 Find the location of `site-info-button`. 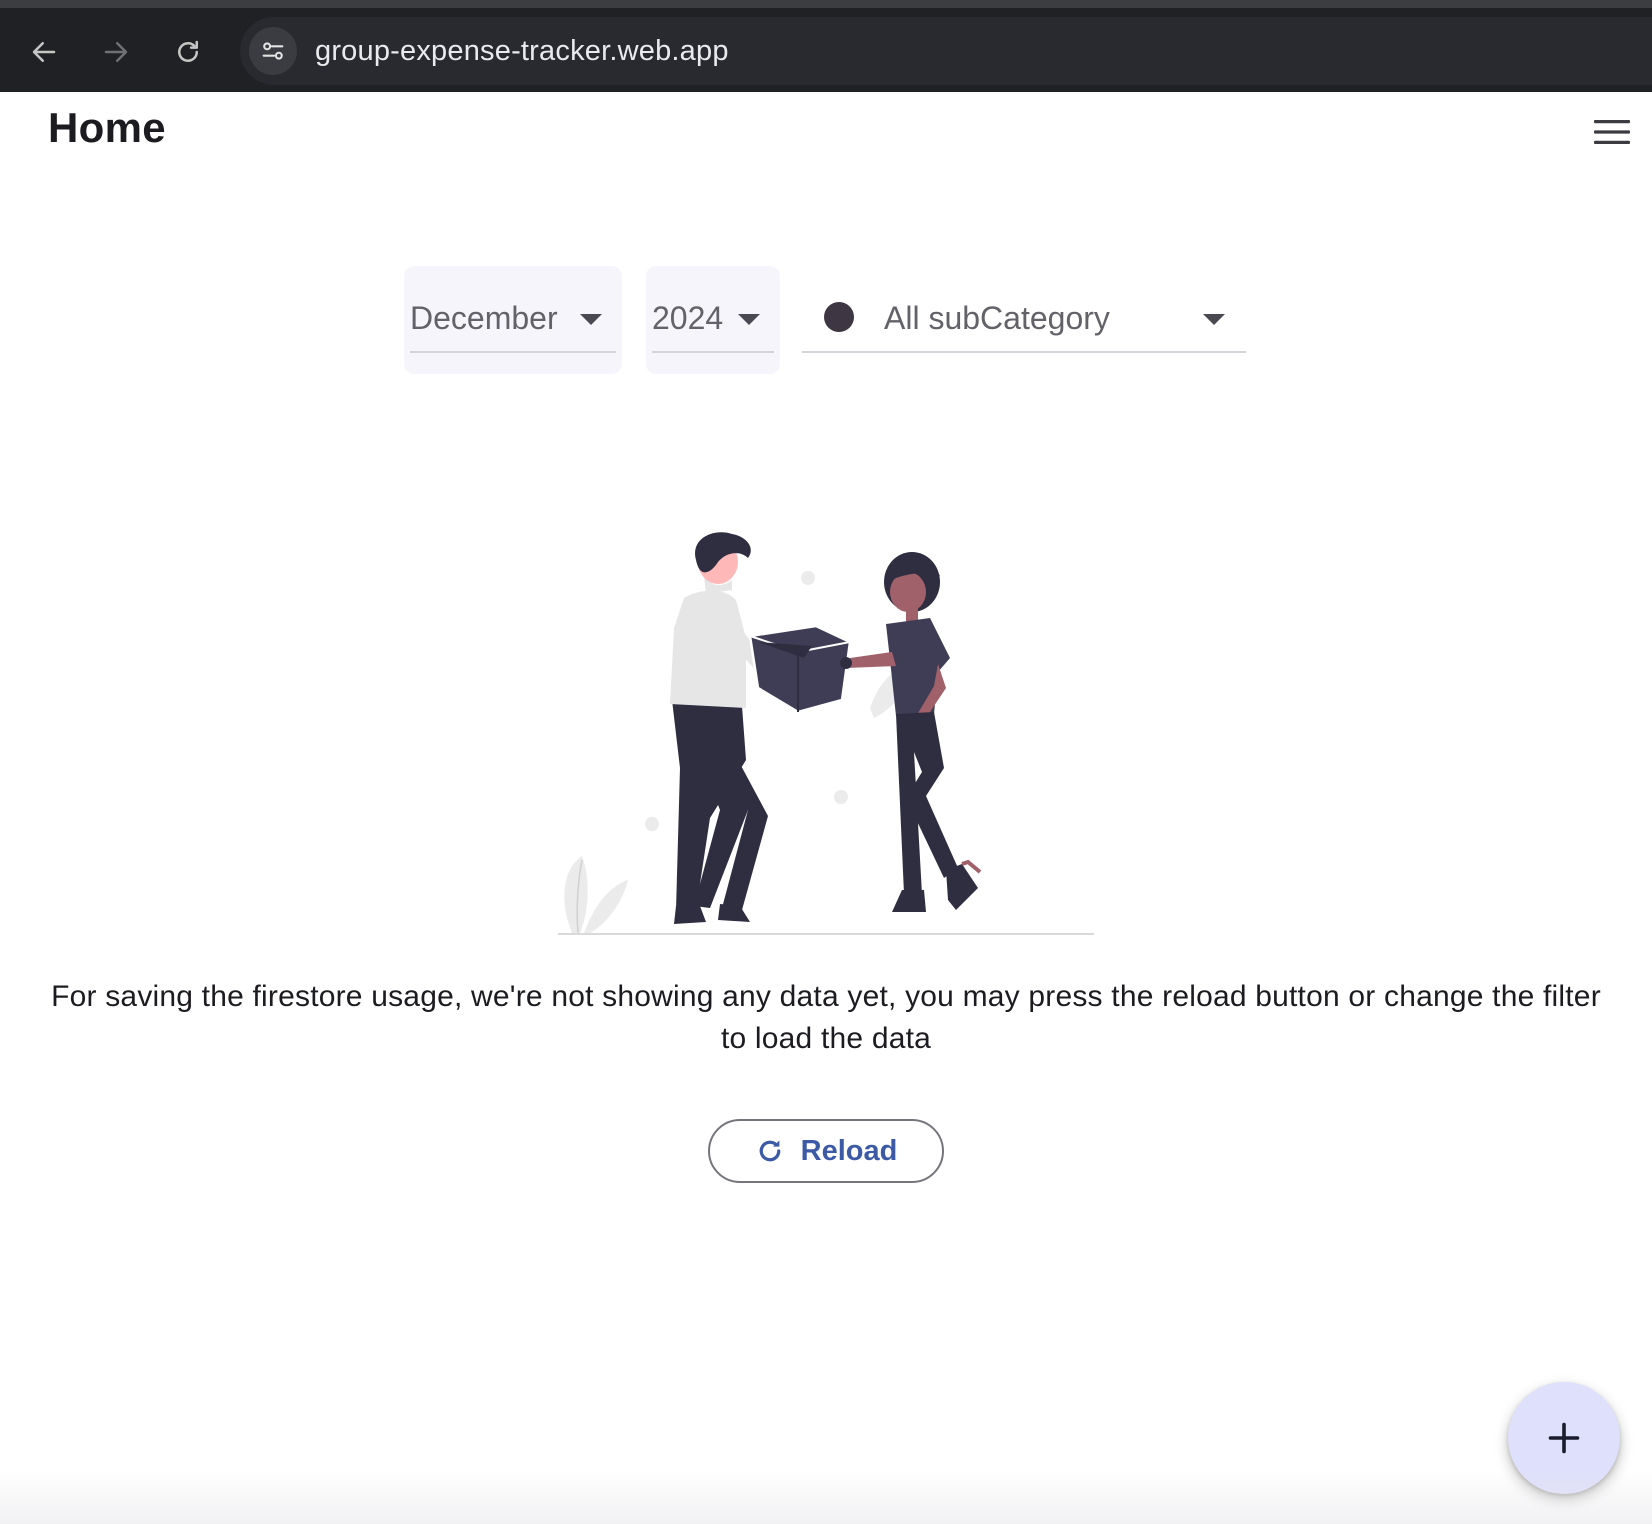

site-info-button is located at coordinates (273, 51).